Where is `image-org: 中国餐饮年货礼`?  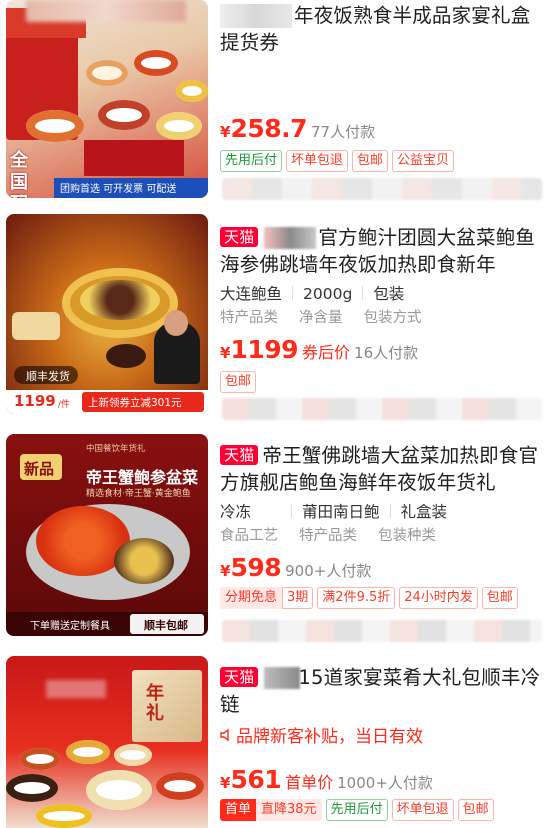 image-org: 中国餐饮年货礼 is located at coordinates (116, 449).